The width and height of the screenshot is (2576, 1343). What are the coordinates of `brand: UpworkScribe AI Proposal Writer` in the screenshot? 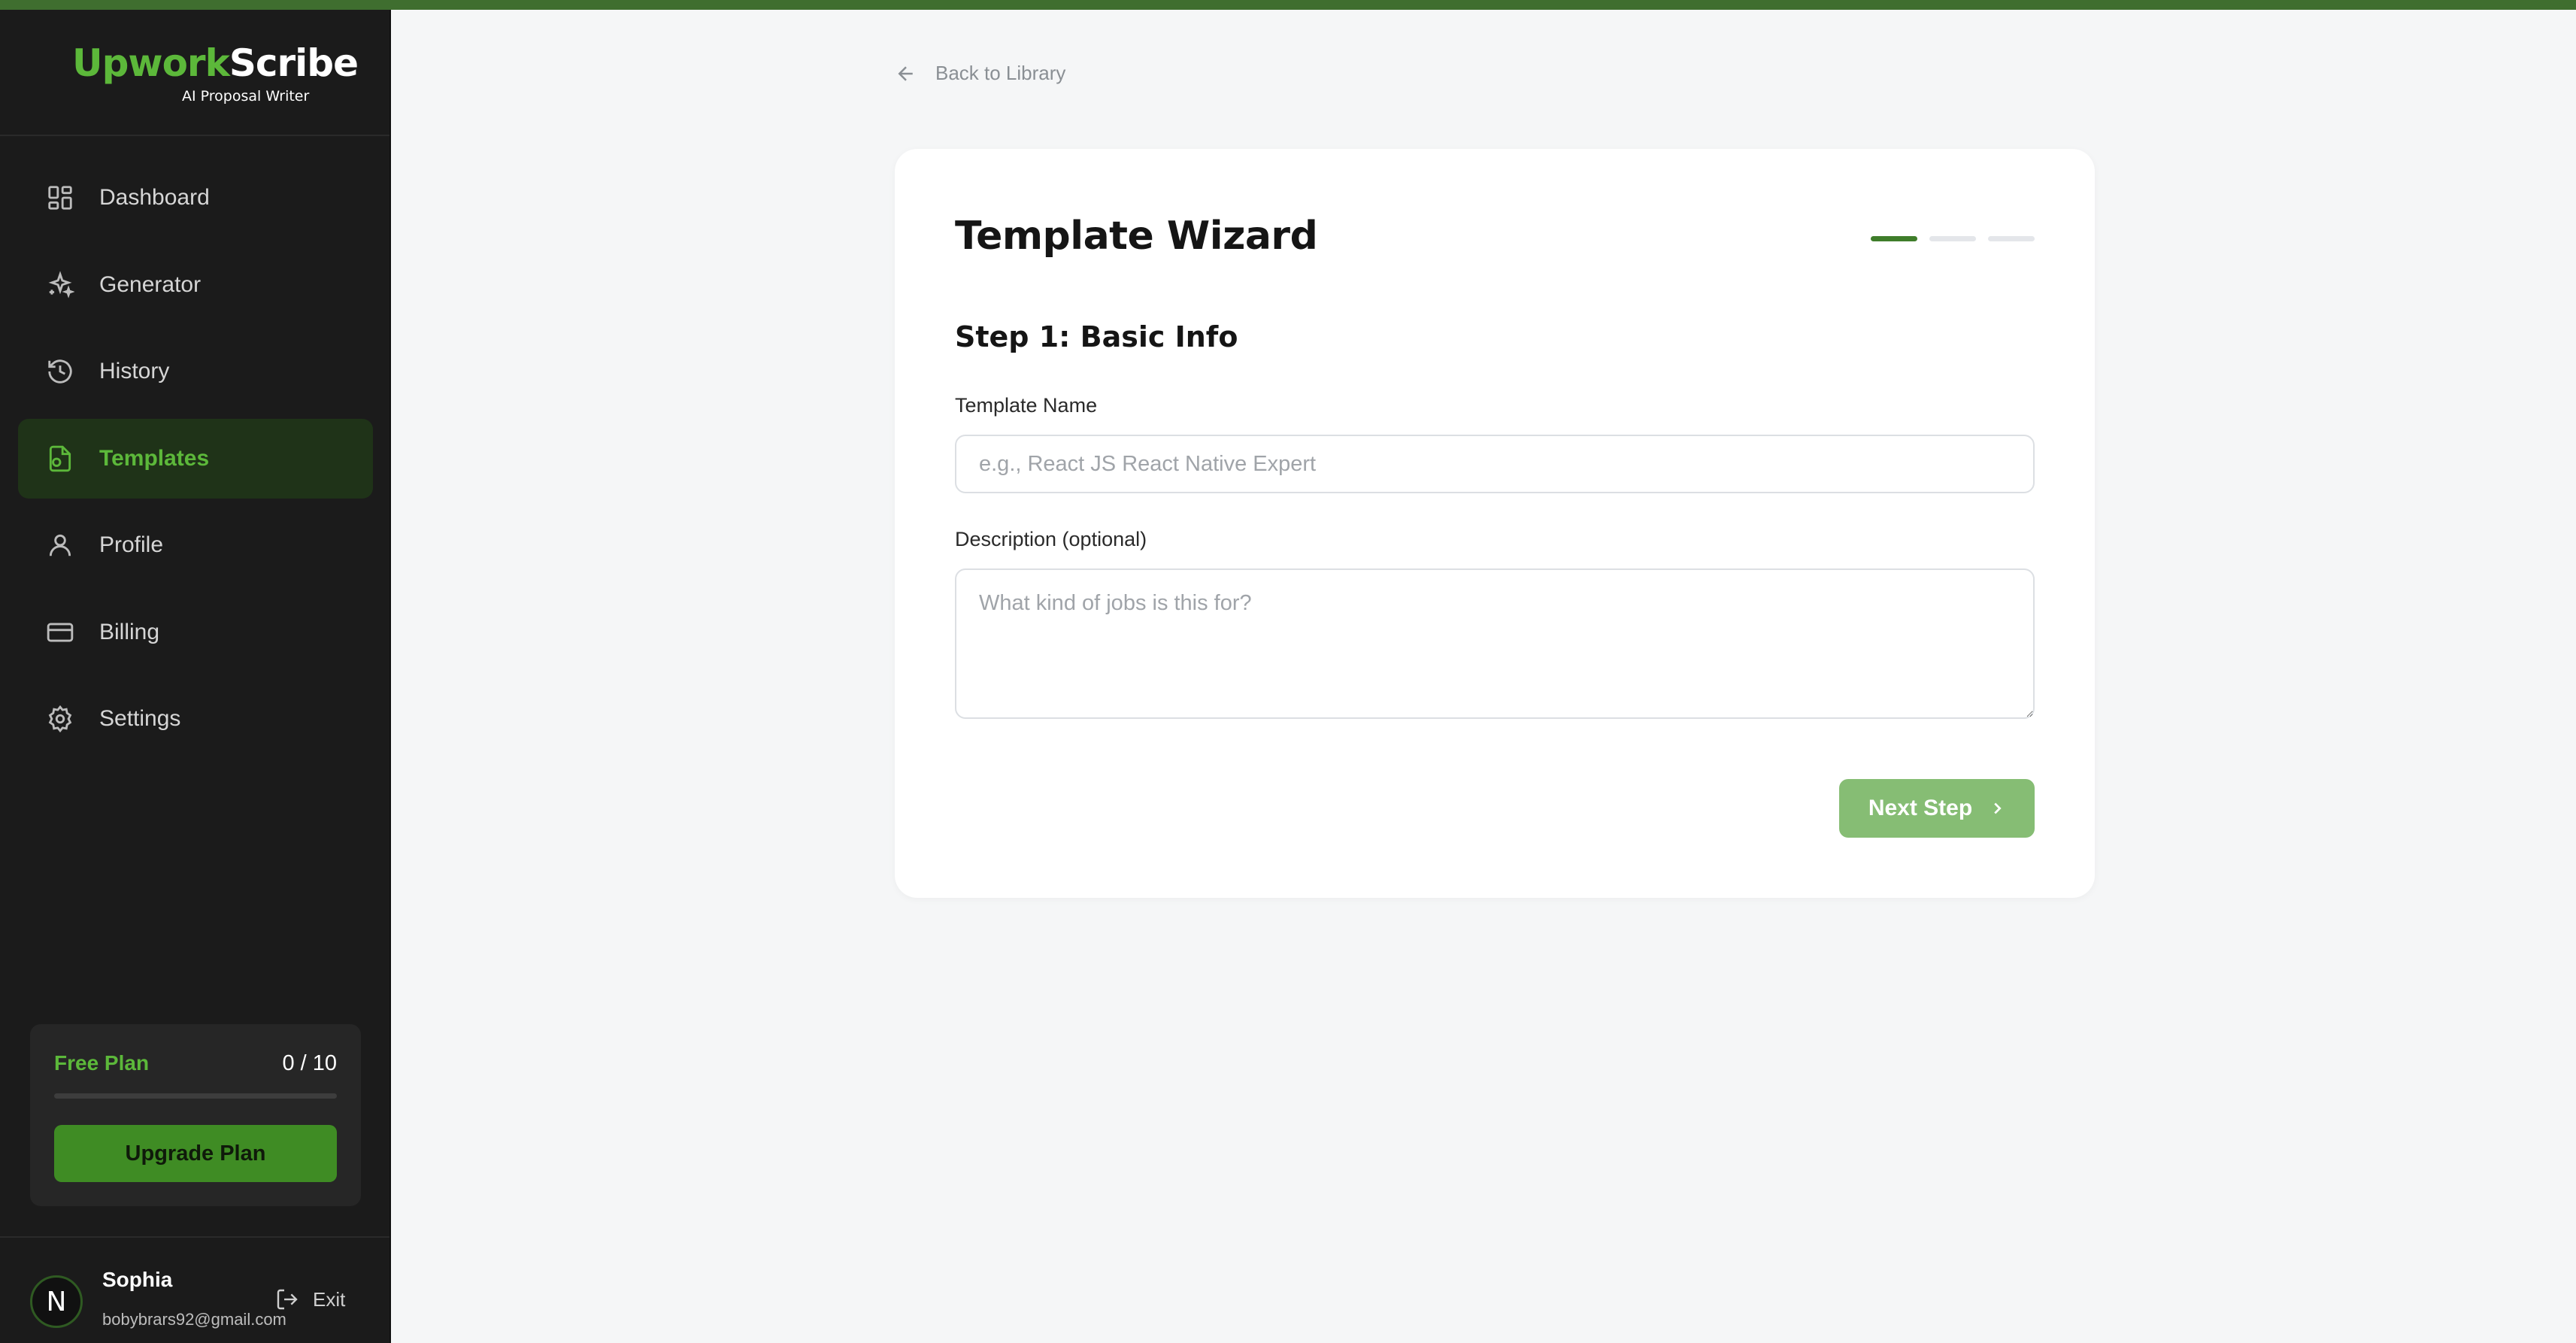 It's located at (194, 73).